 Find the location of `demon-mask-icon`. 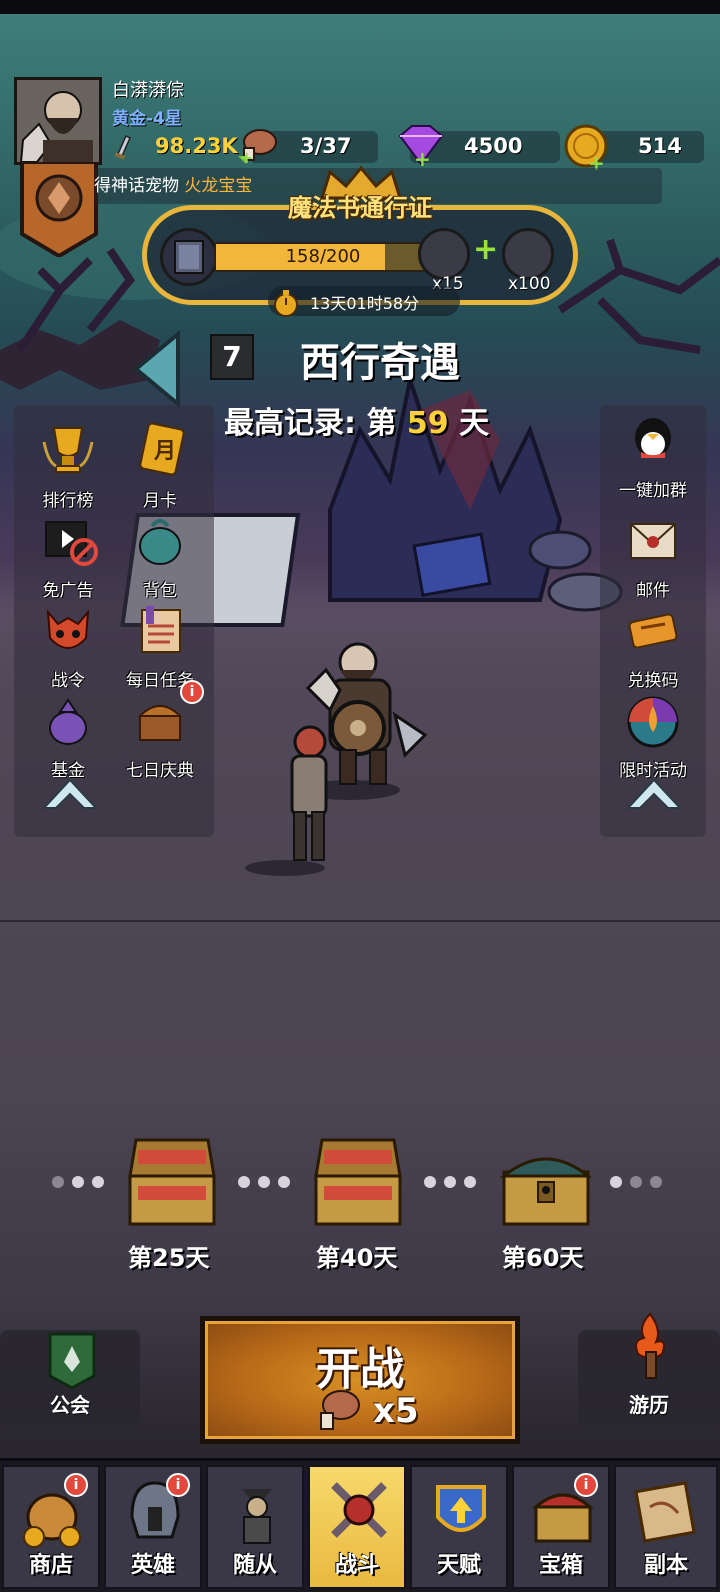

demon-mask-icon is located at coordinates (68, 628).